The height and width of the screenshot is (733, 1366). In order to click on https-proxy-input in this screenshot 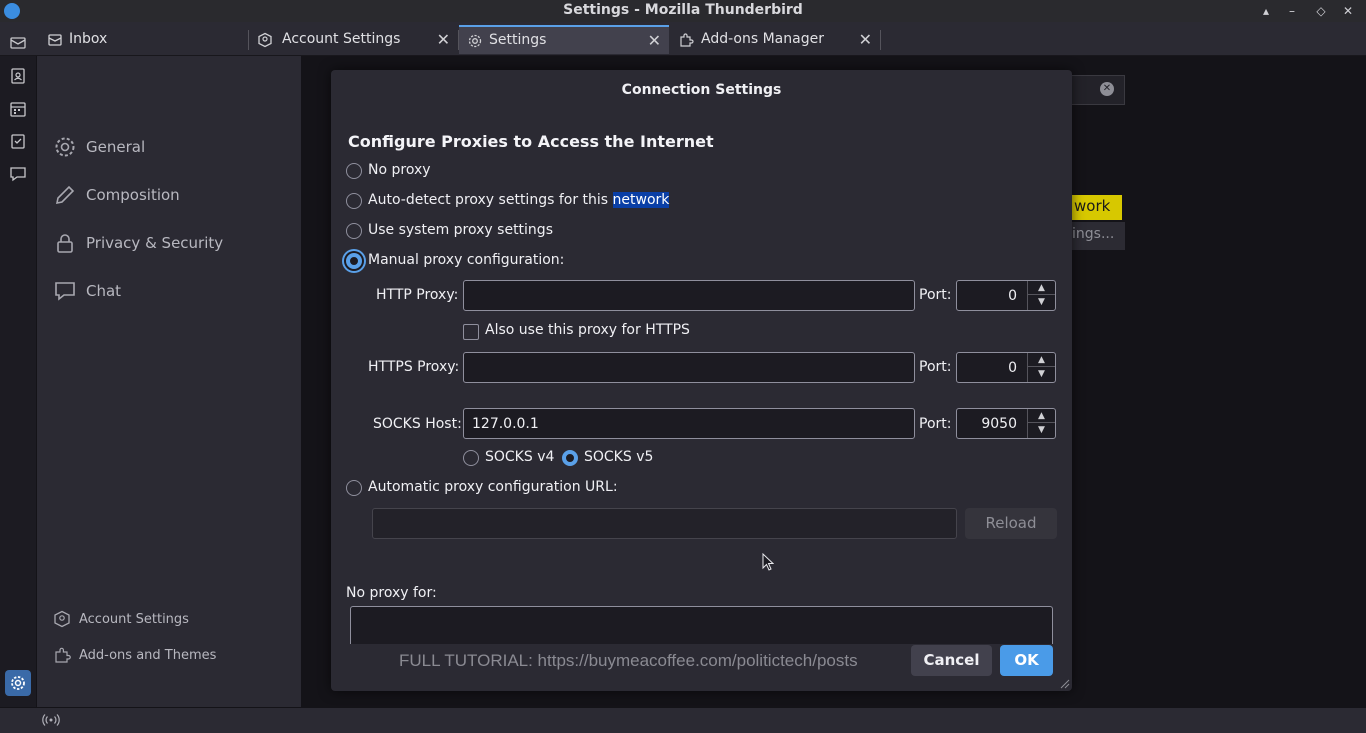, I will do `click(689, 367)`.